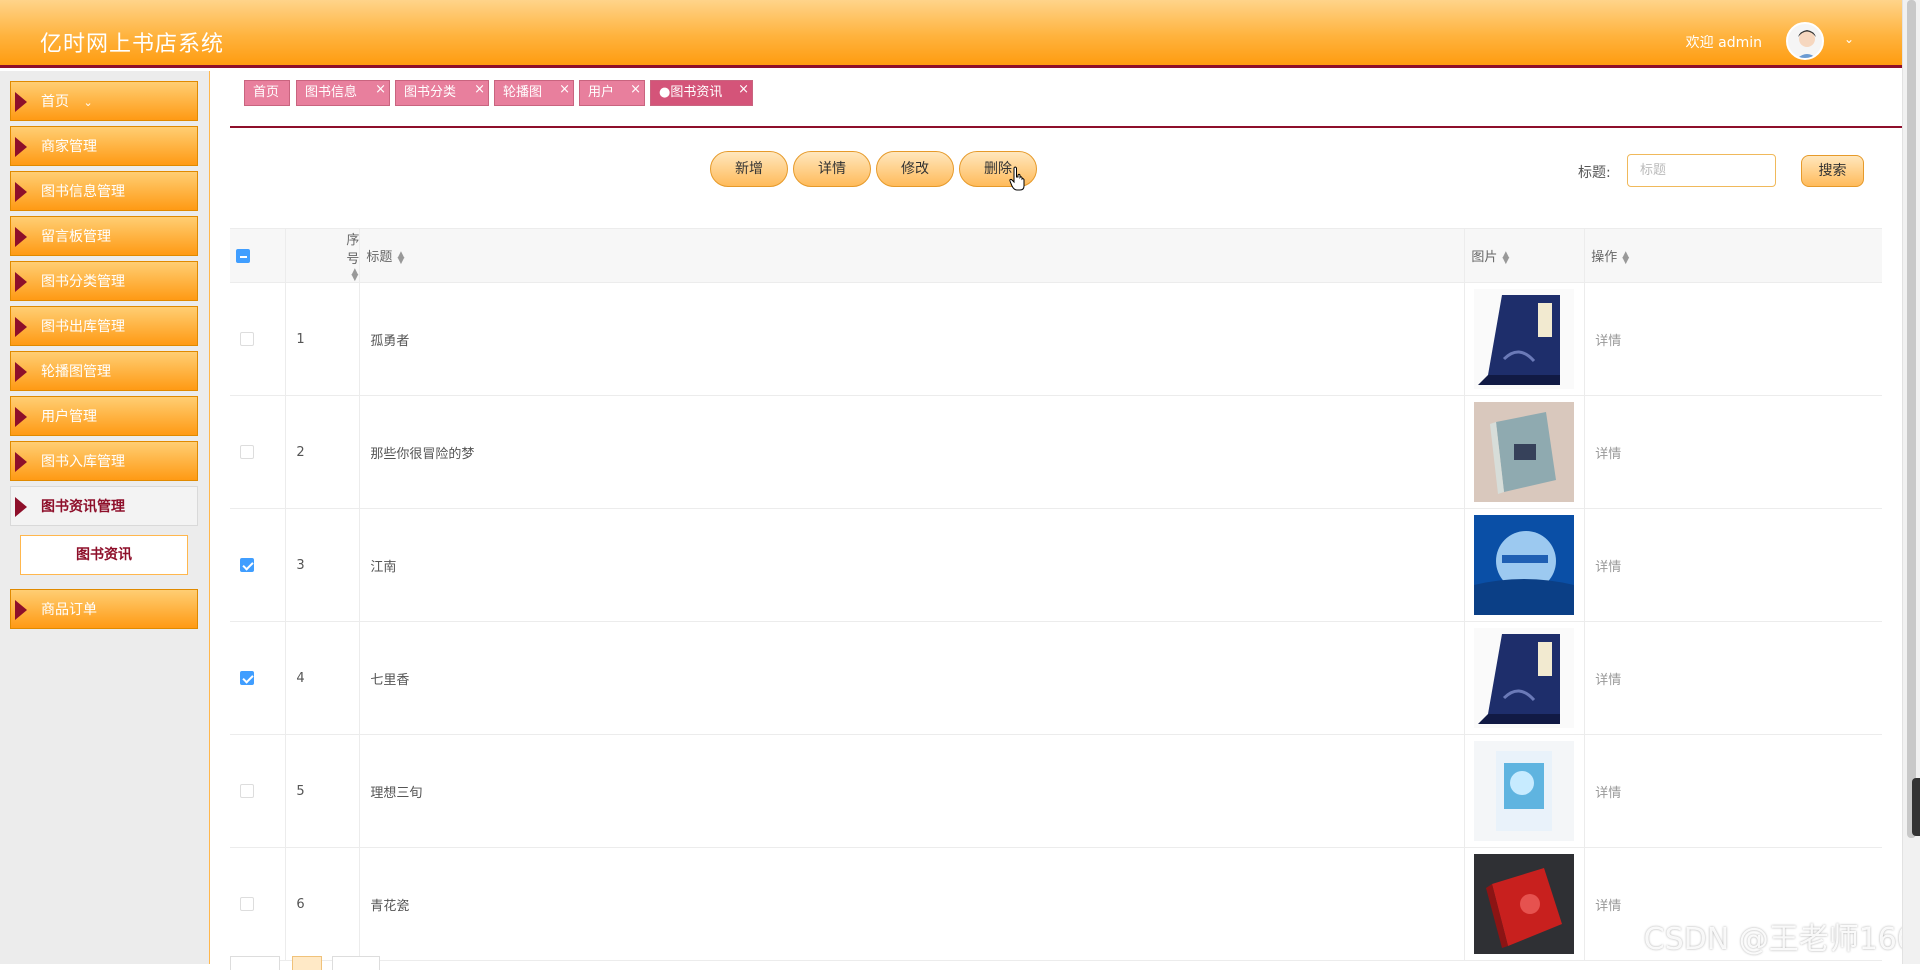  What do you see at coordinates (1017, 178) in the screenshot?
I see `hand-pointer-icon` at bounding box center [1017, 178].